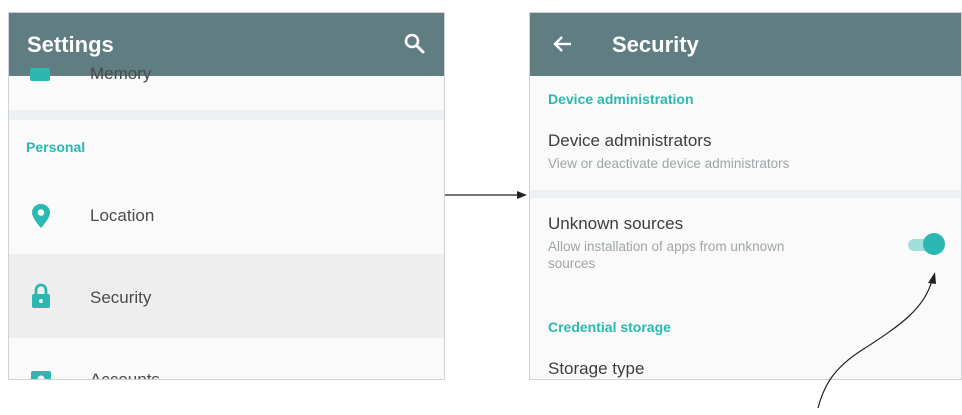  Describe the element at coordinates (875, 344) in the screenshot. I see `callout-arrow-line` at that location.